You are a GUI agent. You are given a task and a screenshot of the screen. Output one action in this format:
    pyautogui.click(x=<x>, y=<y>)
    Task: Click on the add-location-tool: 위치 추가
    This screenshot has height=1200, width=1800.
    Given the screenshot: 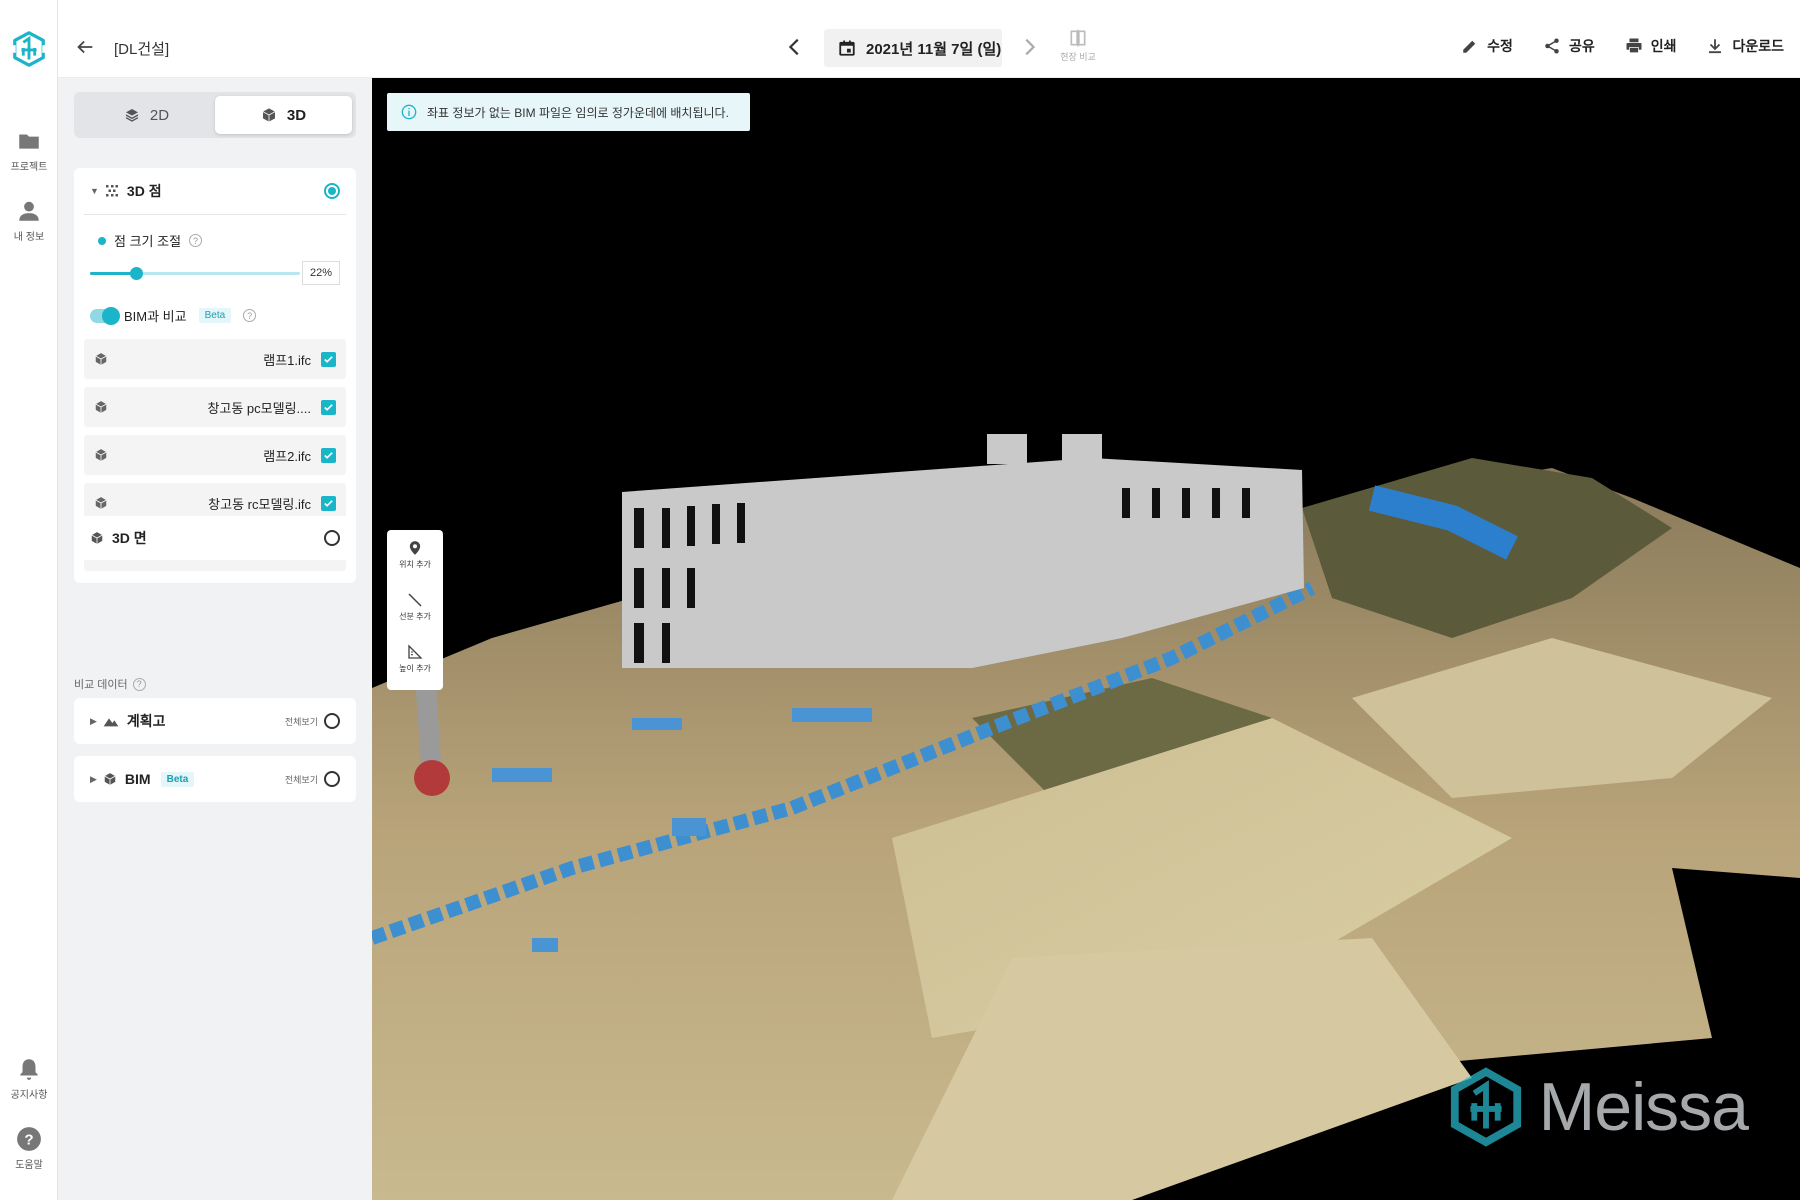 What is the action you would take?
    pyautogui.click(x=415, y=556)
    